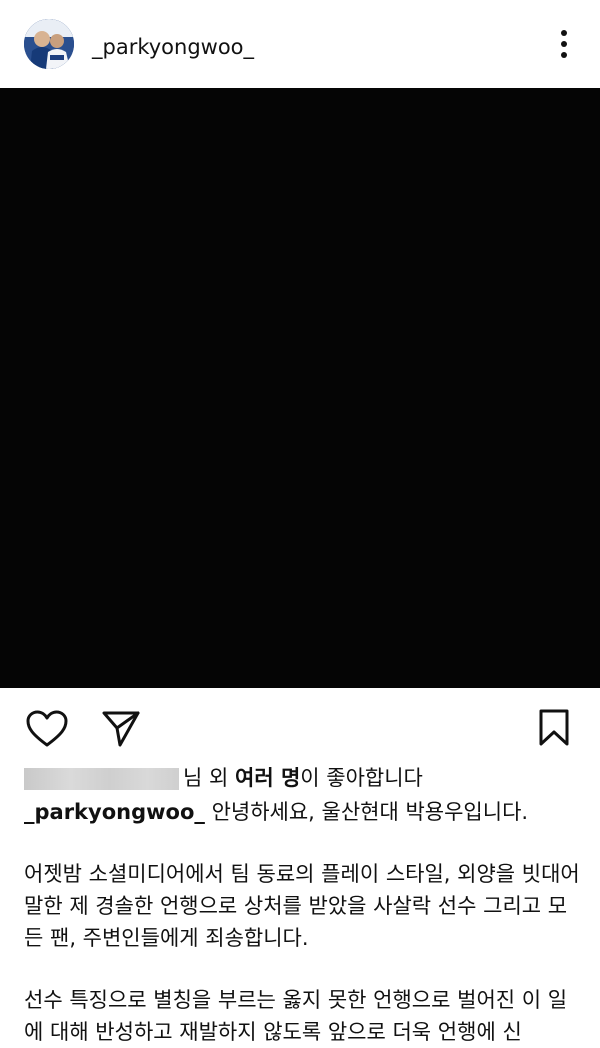  Describe the element at coordinates (366, 812) in the screenshot. I see `caption-greeting: 안녕하세요, 울산현대 박용우입니다.` at that location.